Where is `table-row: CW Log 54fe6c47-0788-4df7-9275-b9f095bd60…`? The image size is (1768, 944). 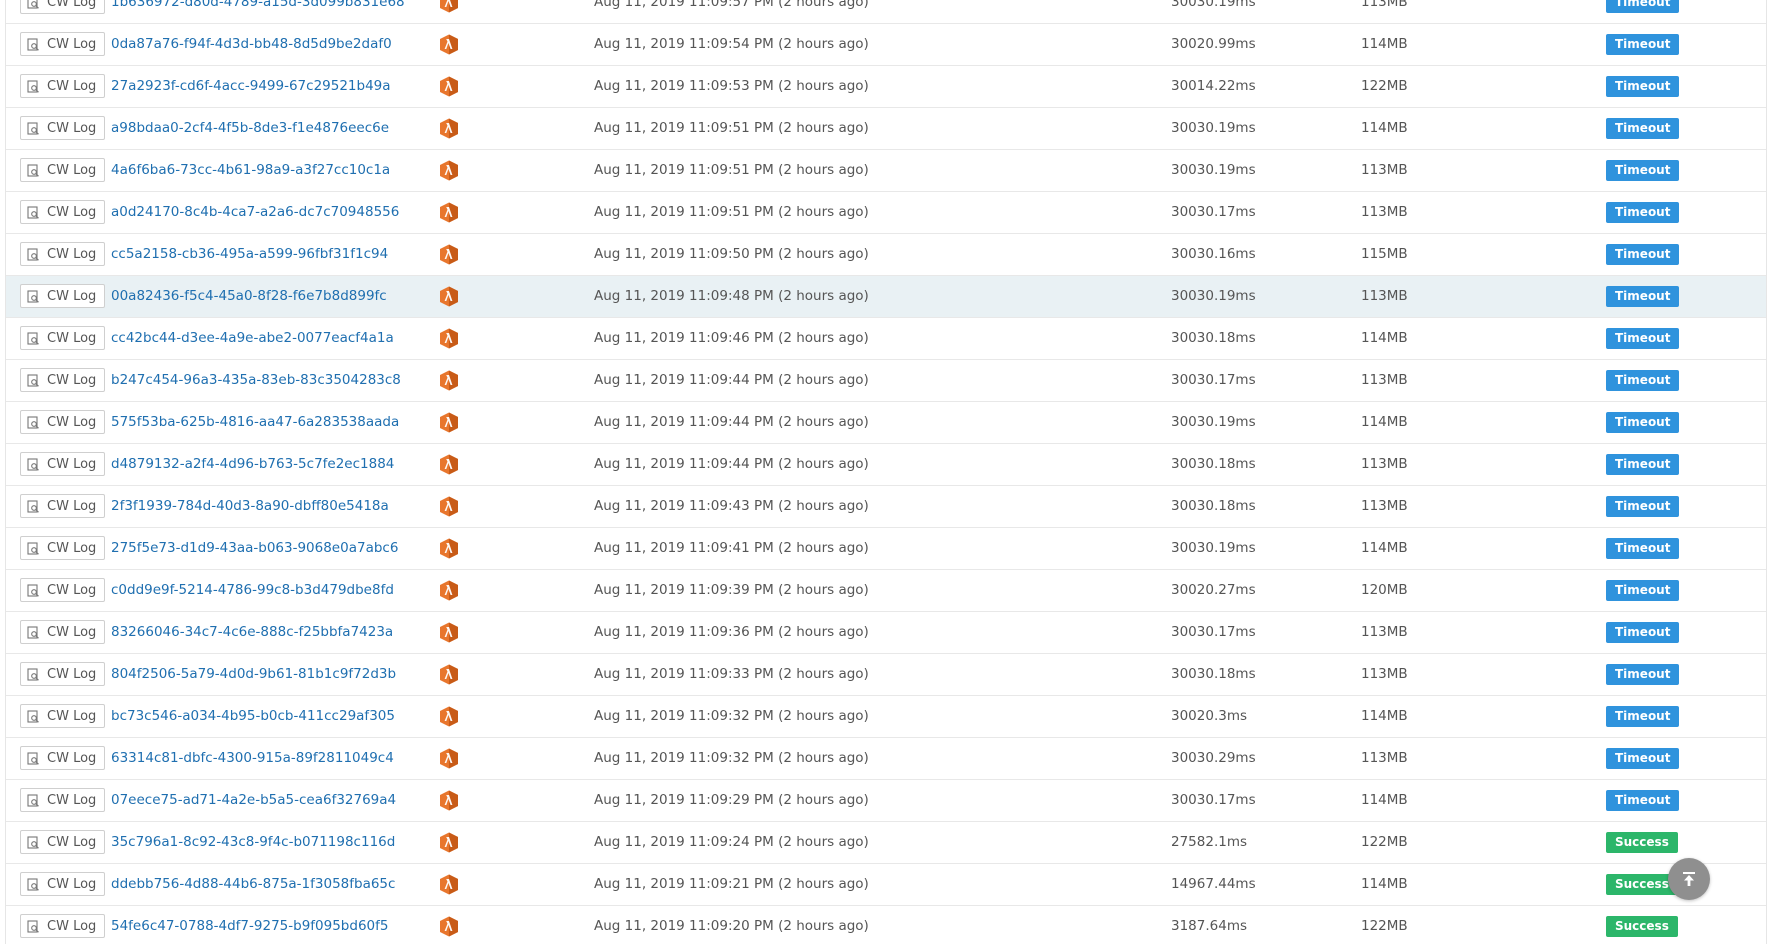 table-row: CW Log 54fe6c47-0788-4df7-9275-b9f095bd60… is located at coordinates (886, 925).